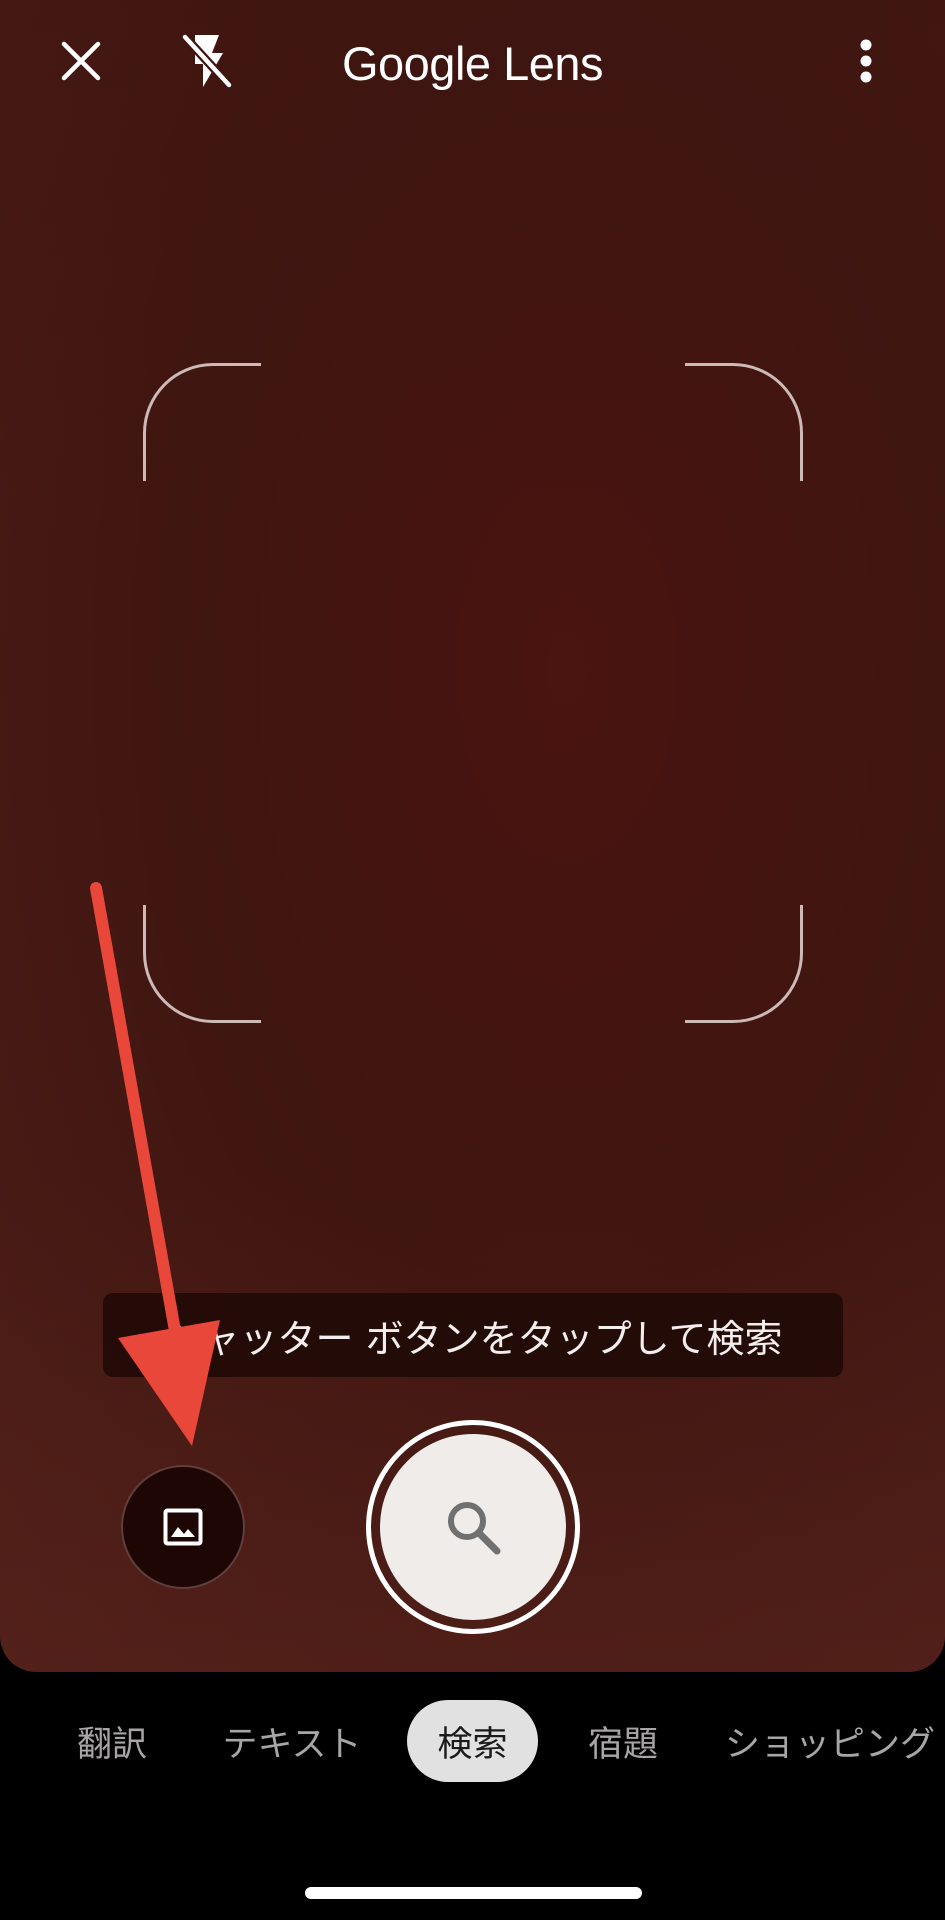  I want to click on shutter-hint: シャッター ボタンをタップして検索, so click(473, 1335).